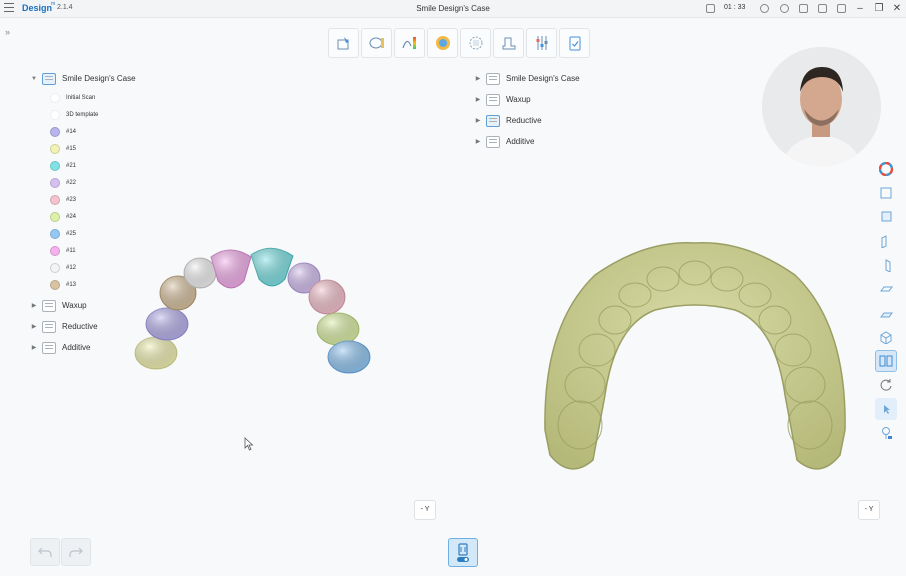  Describe the element at coordinates (99, 78) in the screenshot. I see `tree-root-label: Smile Design's Case` at that location.